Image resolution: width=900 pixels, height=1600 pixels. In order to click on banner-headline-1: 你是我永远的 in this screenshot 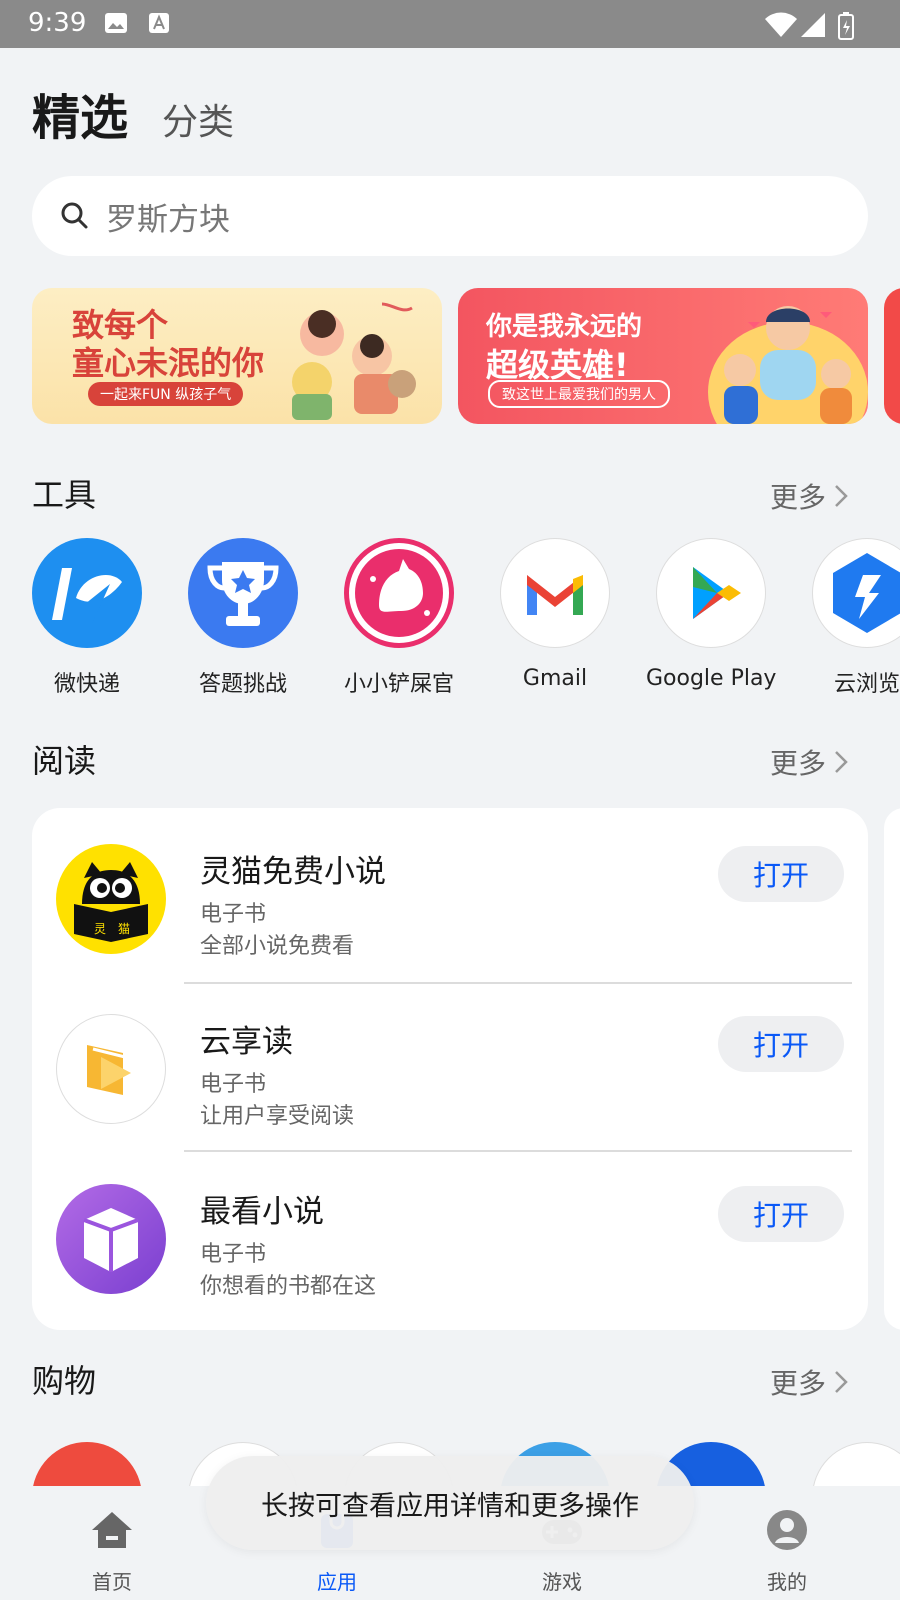, I will do `click(564, 327)`.